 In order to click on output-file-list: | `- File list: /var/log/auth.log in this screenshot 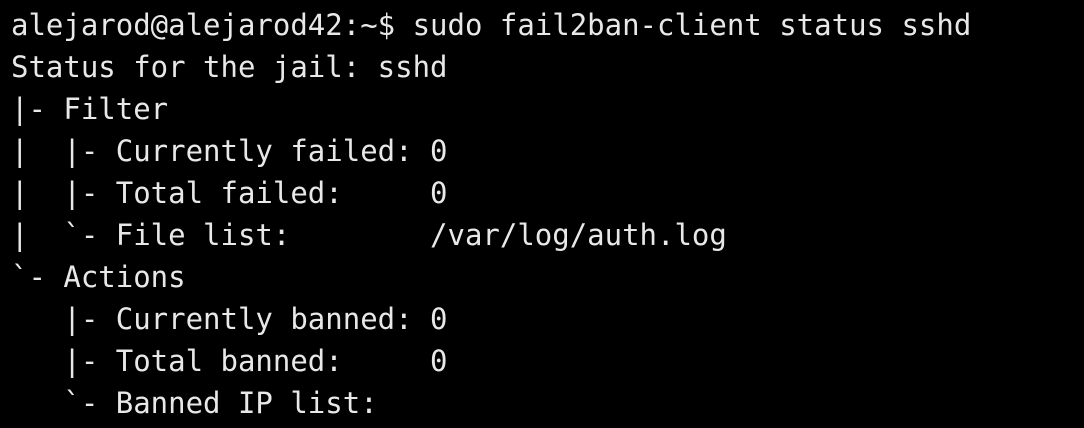, I will do `click(369, 235)`.